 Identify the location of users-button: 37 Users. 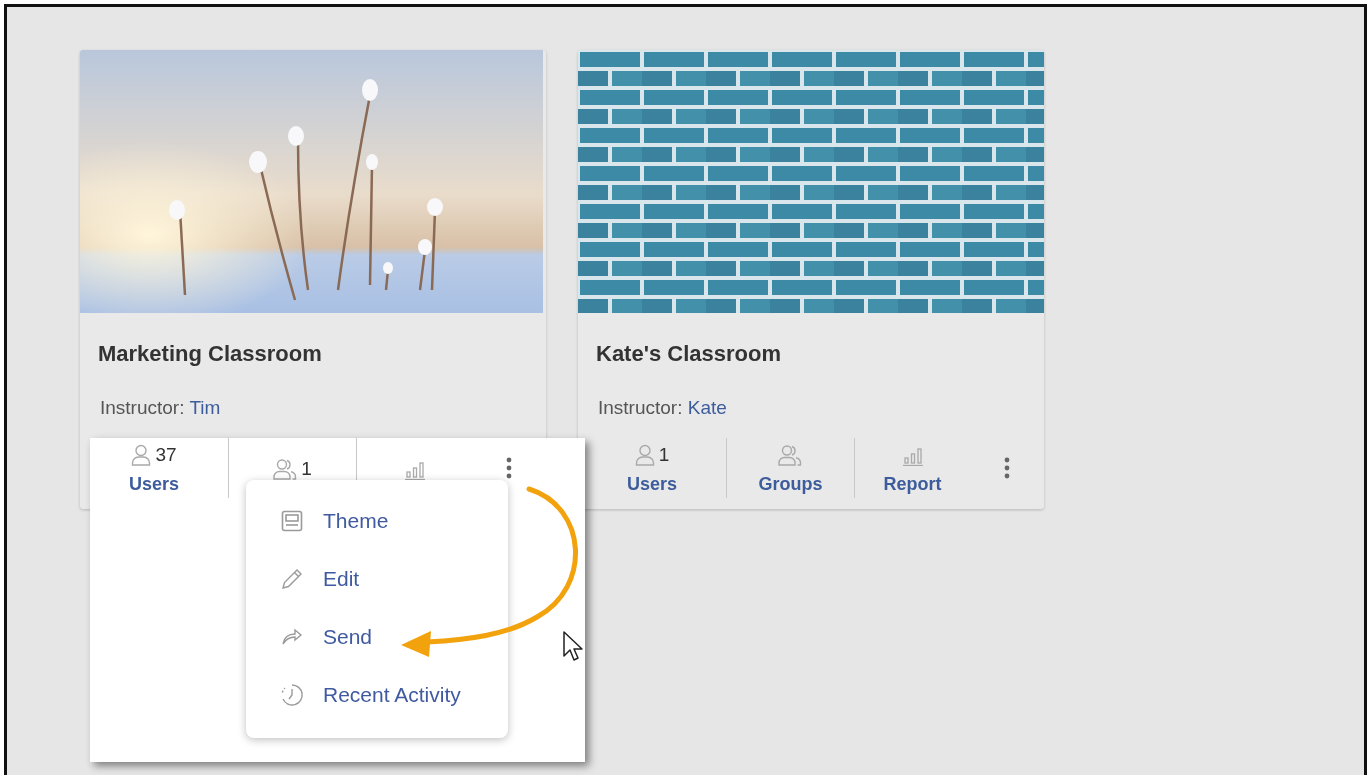
(153, 468).